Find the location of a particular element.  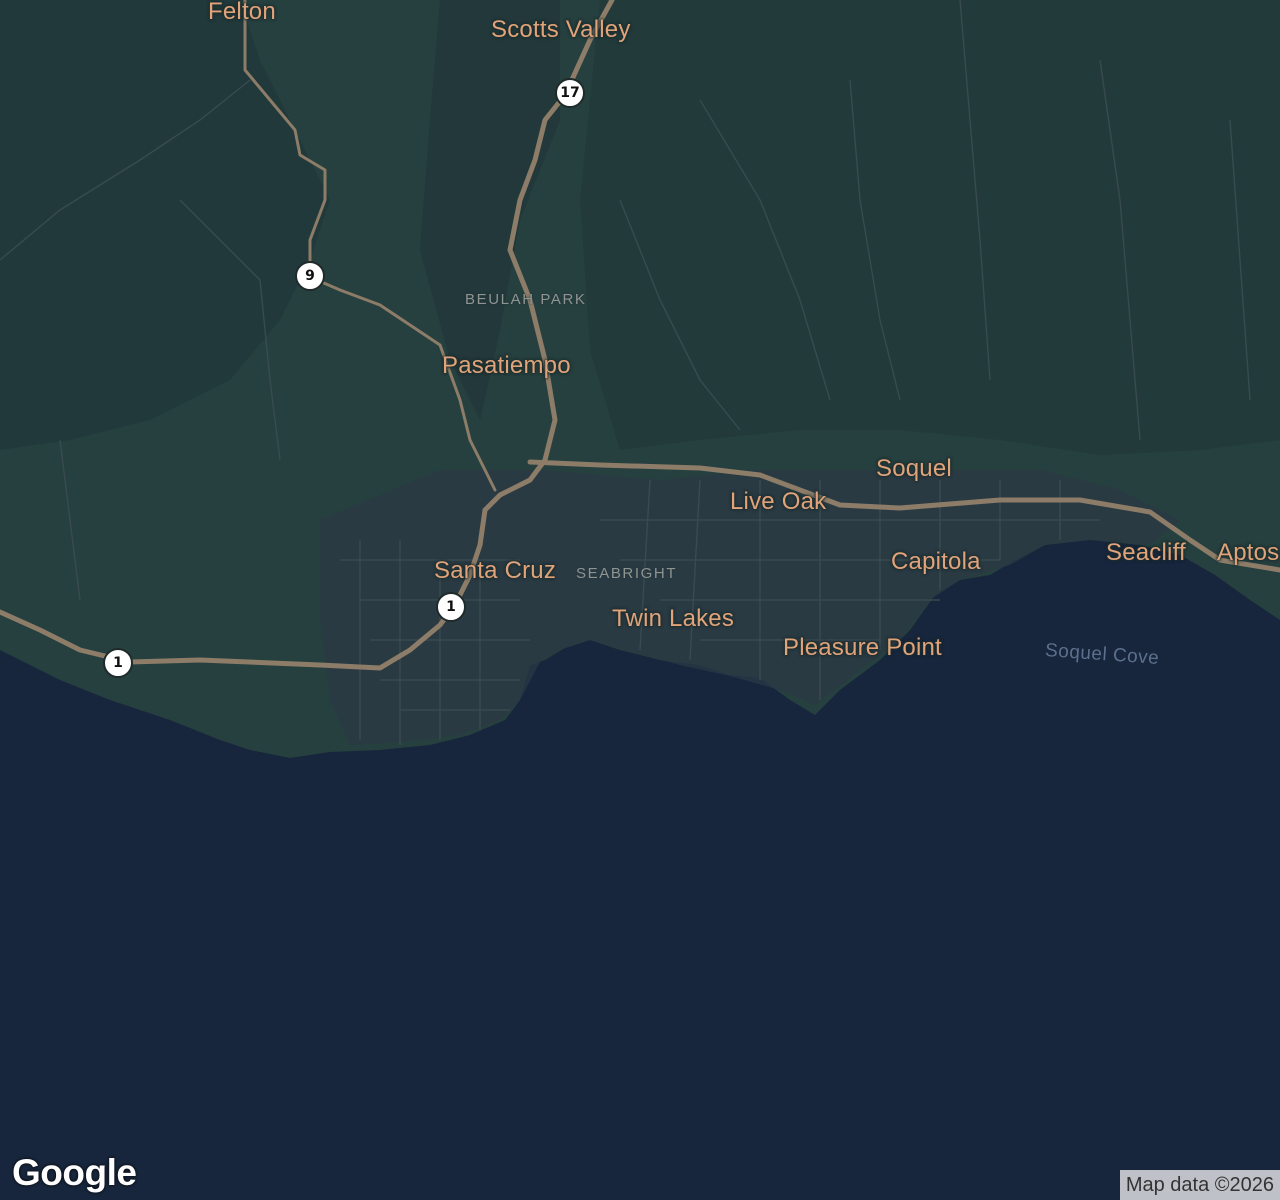

place-label-felton: Felton is located at coordinates (242, 13).